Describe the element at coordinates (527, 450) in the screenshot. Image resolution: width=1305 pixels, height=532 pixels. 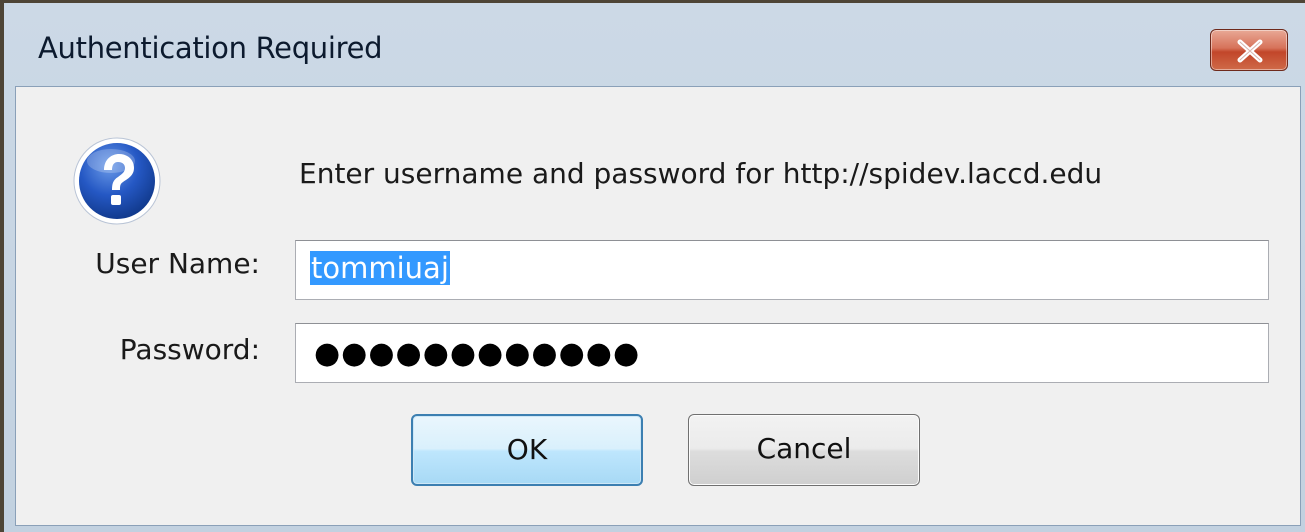
I see `ok-button: OK` at that location.